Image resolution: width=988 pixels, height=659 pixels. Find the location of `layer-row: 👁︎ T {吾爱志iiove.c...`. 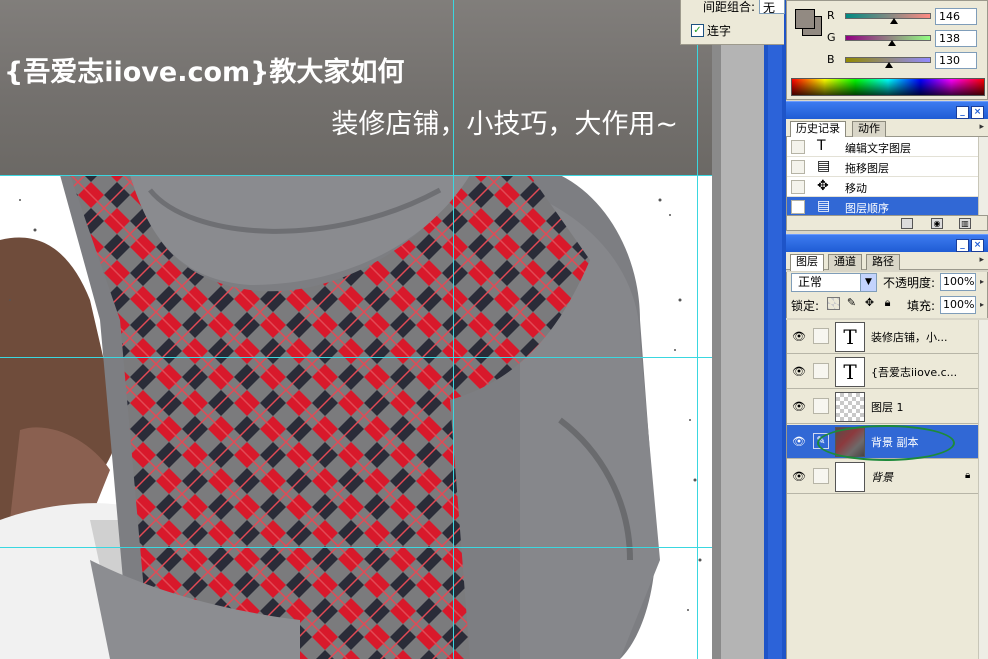

layer-row: 👁︎ T {吾爱志iiove.c... is located at coordinates (883, 372).